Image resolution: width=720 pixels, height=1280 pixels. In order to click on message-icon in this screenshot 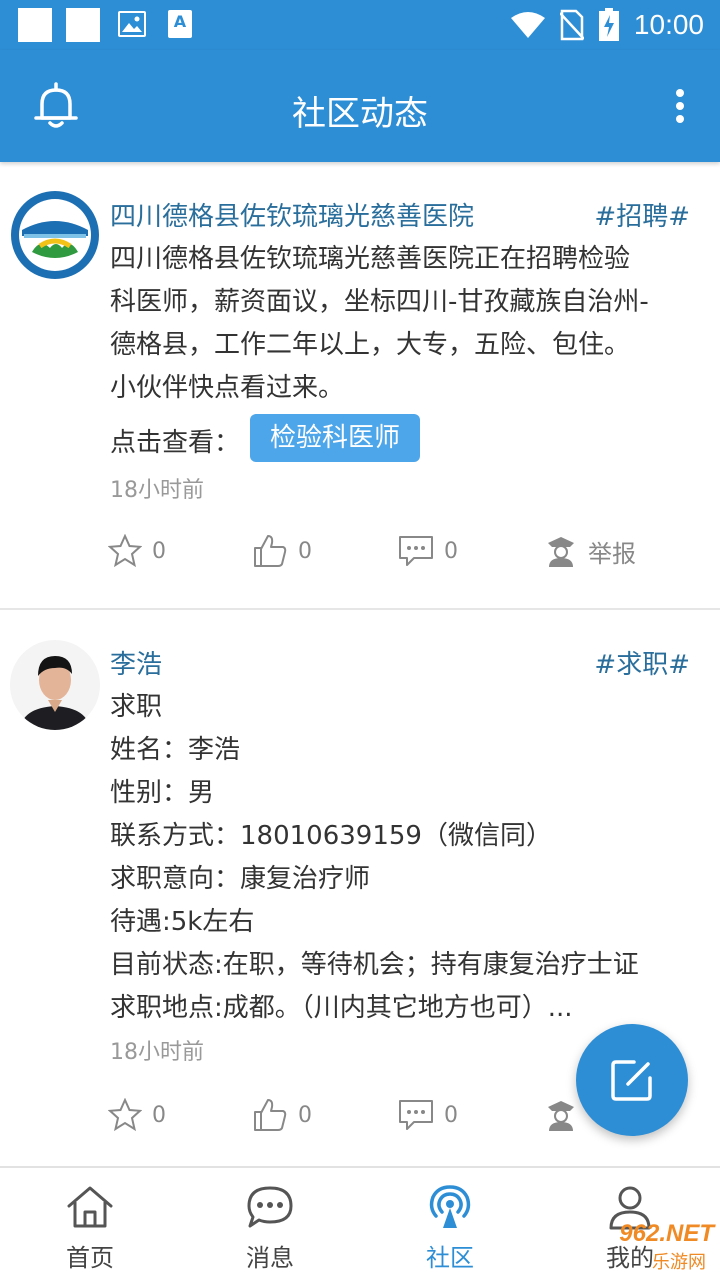, I will do `click(270, 1207)`.